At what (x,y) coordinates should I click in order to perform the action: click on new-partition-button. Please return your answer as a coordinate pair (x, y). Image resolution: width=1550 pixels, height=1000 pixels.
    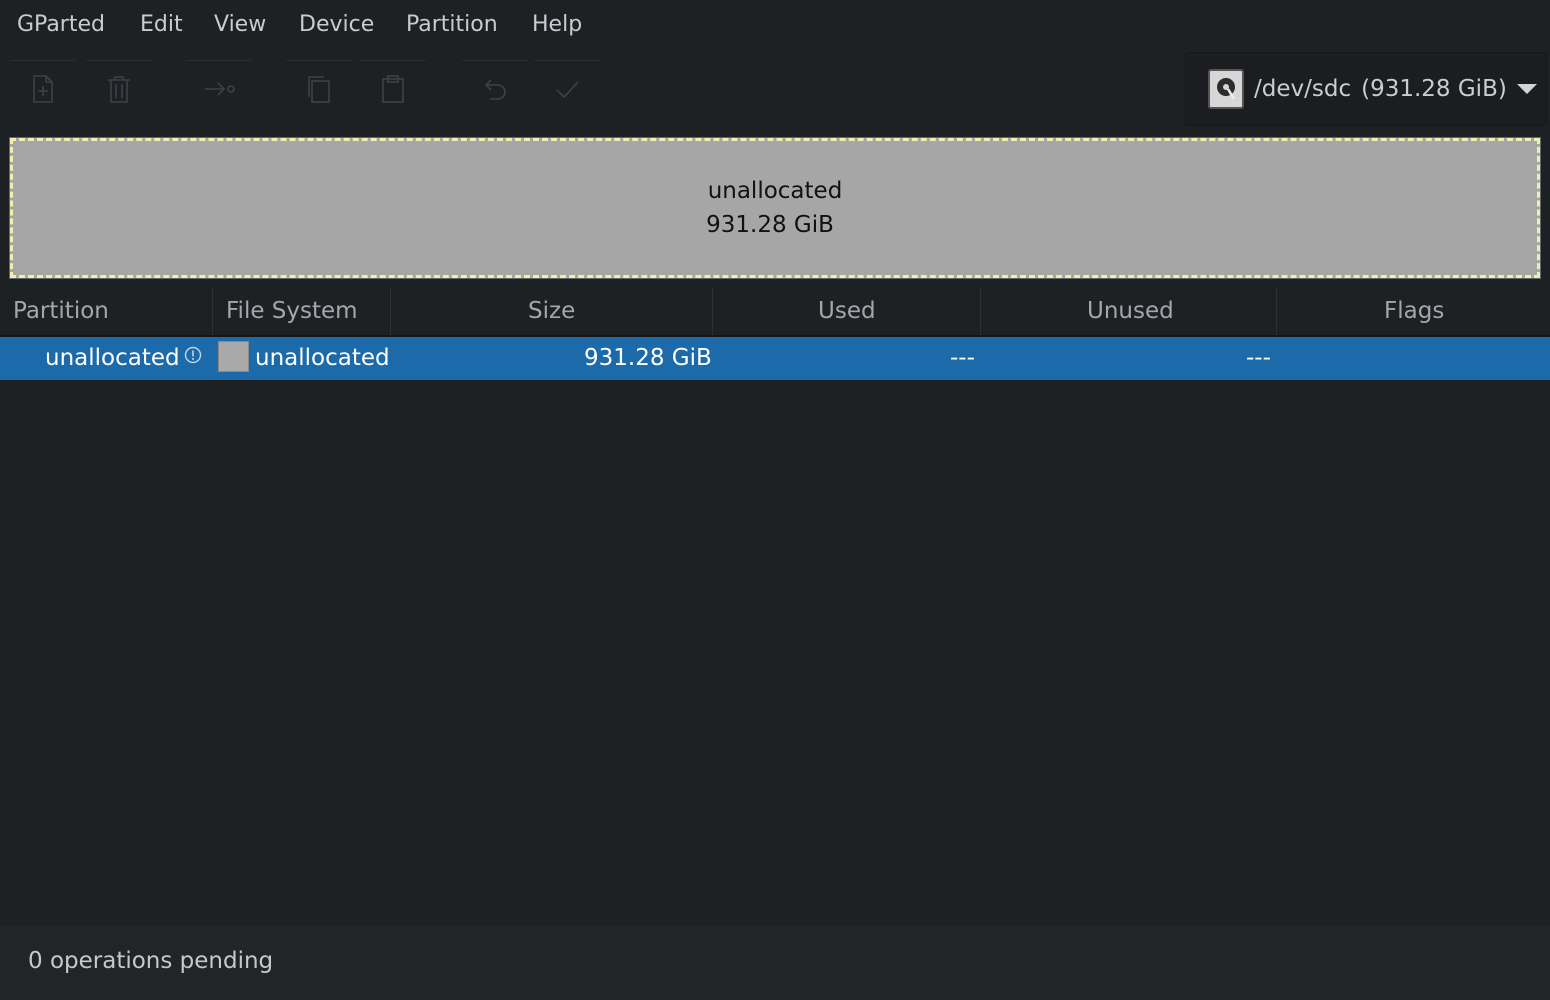
    Looking at the image, I should click on (43, 88).